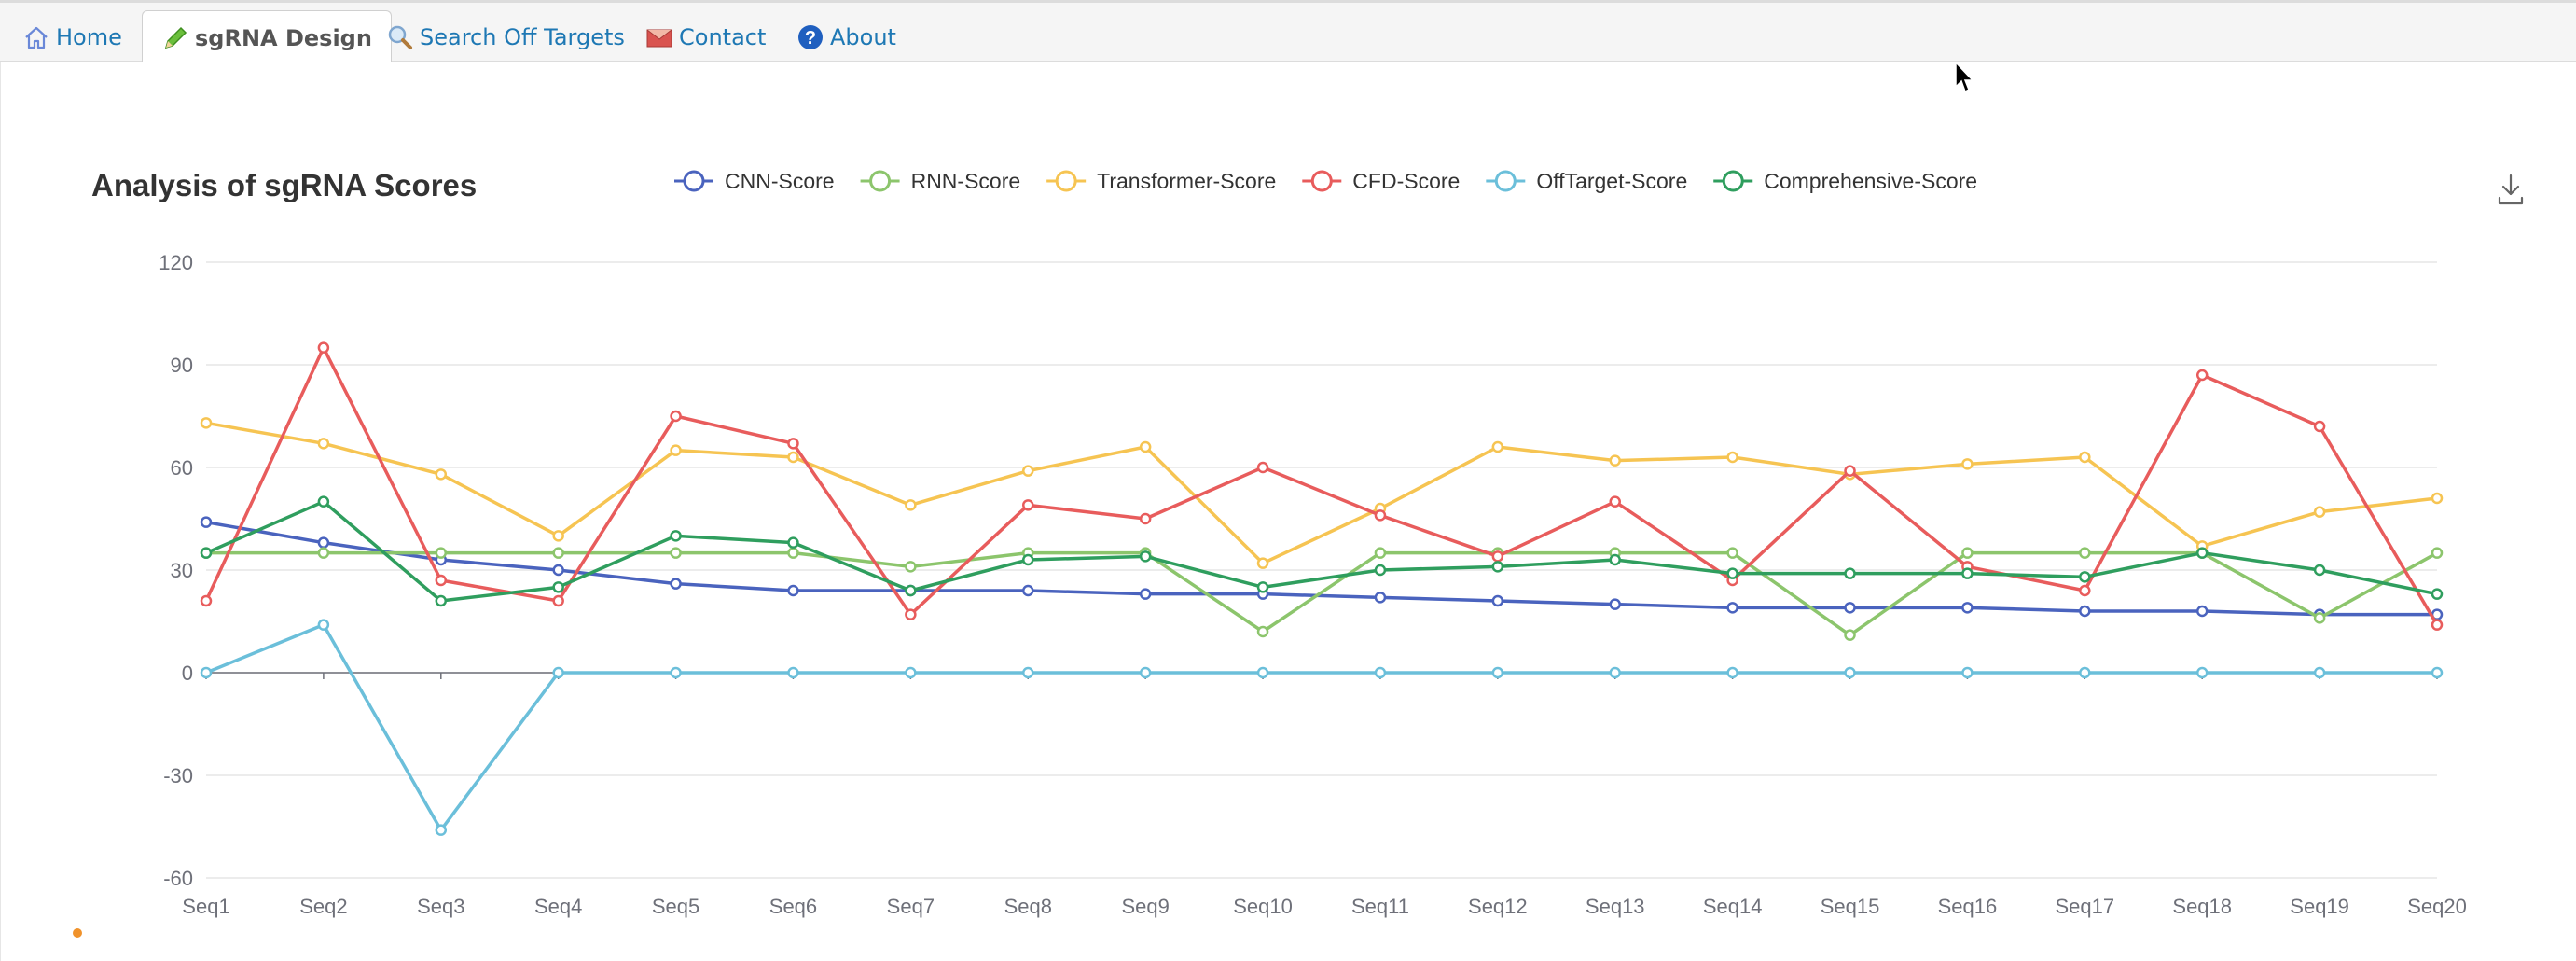 The image size is (2576, 961). Describe the element at coordinates (754, 181) in the screenshot. I see `legend-item: CNN-Score` at that location.